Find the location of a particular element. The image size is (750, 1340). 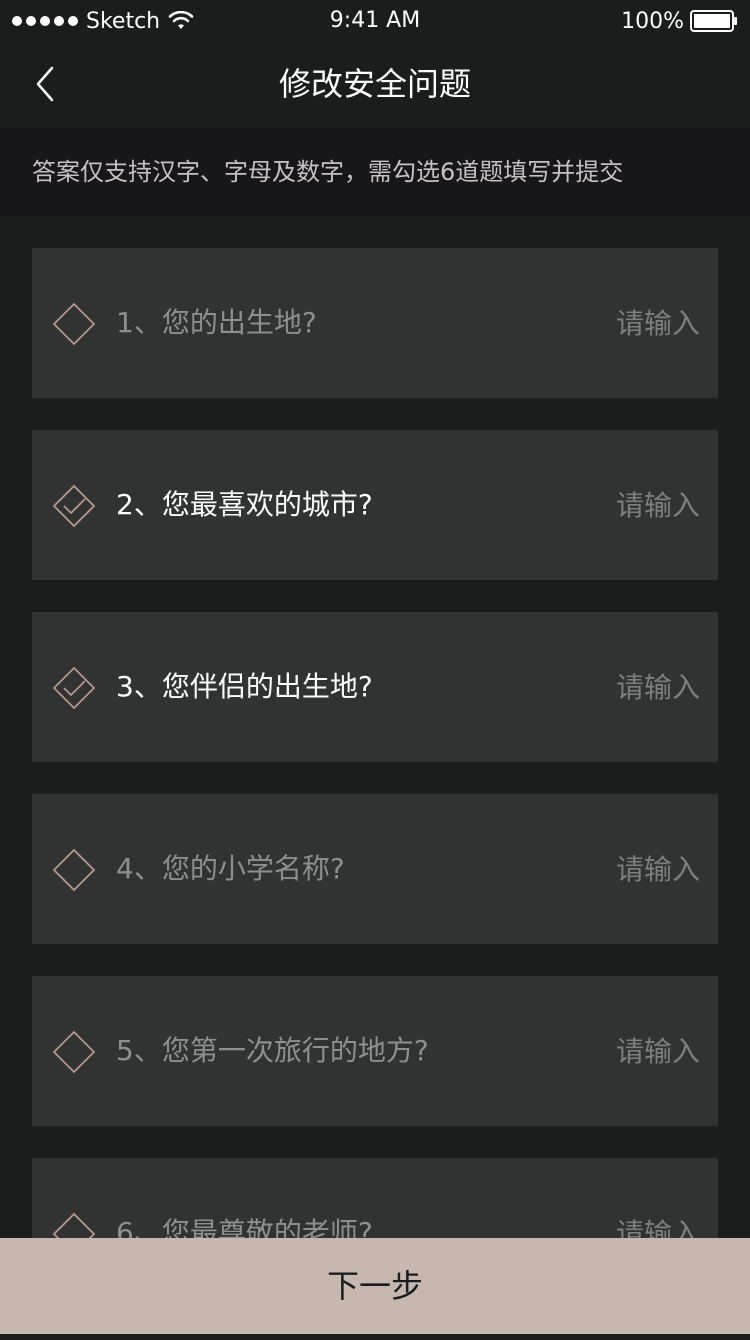

question-label: 2、您最喜欢的城市? is located at coordinates (244, 504).